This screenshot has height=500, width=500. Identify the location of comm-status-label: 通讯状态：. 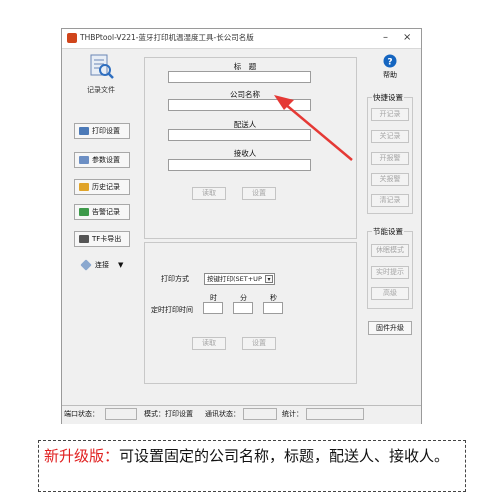
(222, 414).